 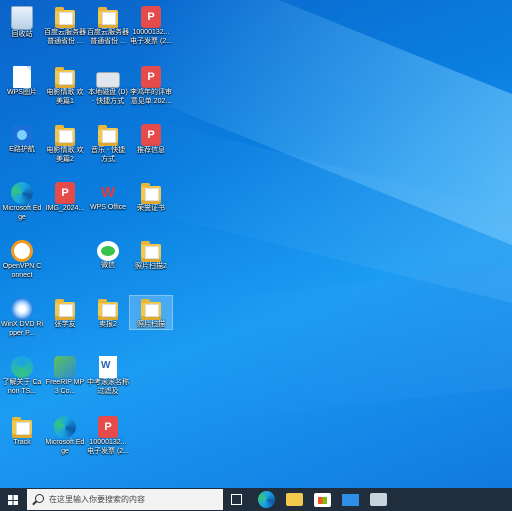 I want to click on desktop-icon-folder: 电影情歌 欢 美篇2, so click(x=65, y=143).